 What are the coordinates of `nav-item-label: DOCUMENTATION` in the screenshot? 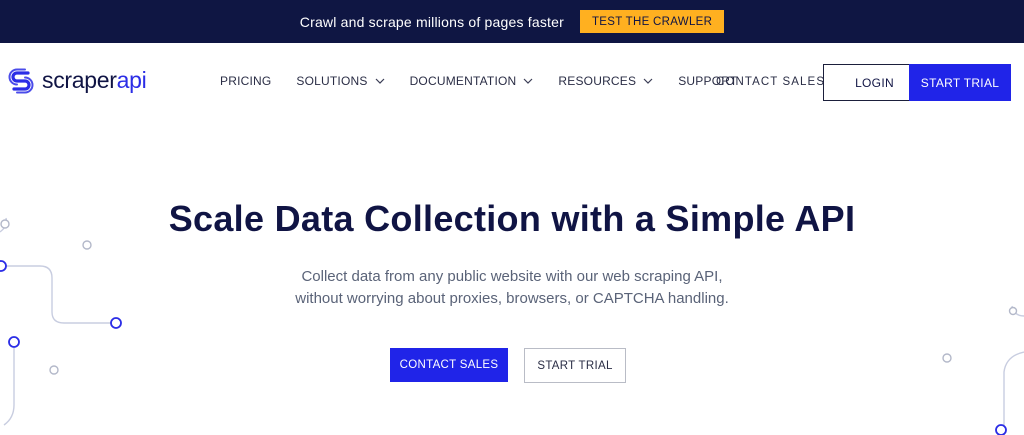 It's located at (463, 81).